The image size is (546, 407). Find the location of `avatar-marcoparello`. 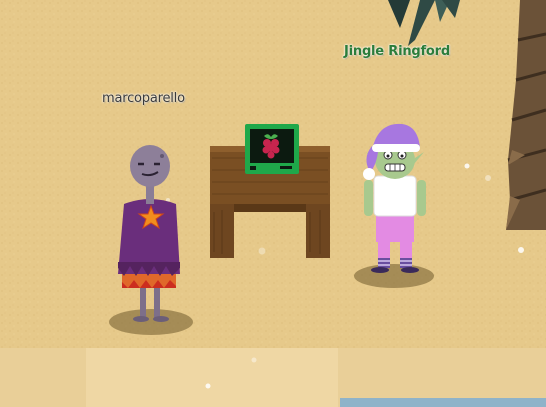

avatar-marcoparello is located at coordinates (151, 240).